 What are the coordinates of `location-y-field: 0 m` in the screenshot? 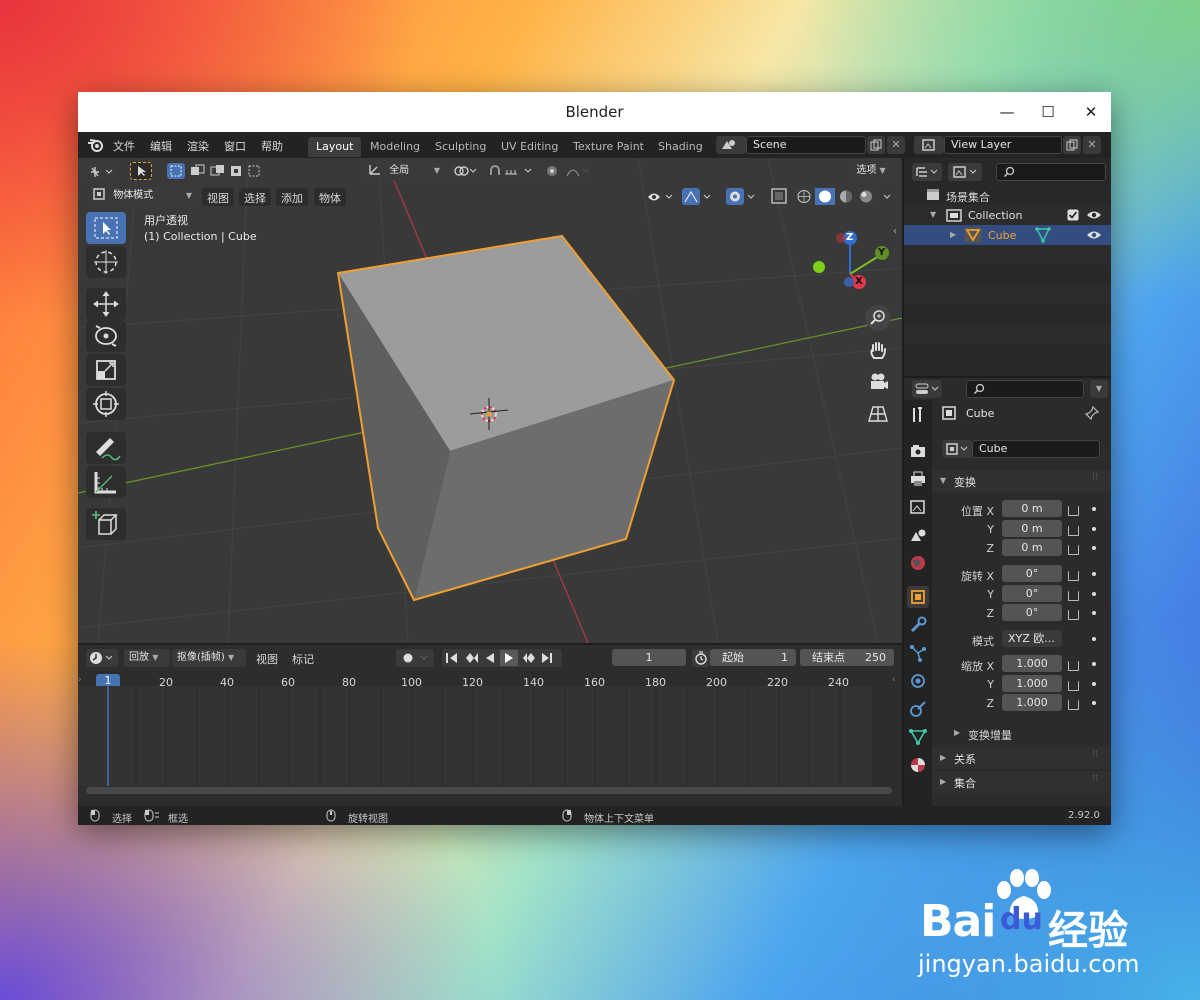 It's located at (1032, 528).